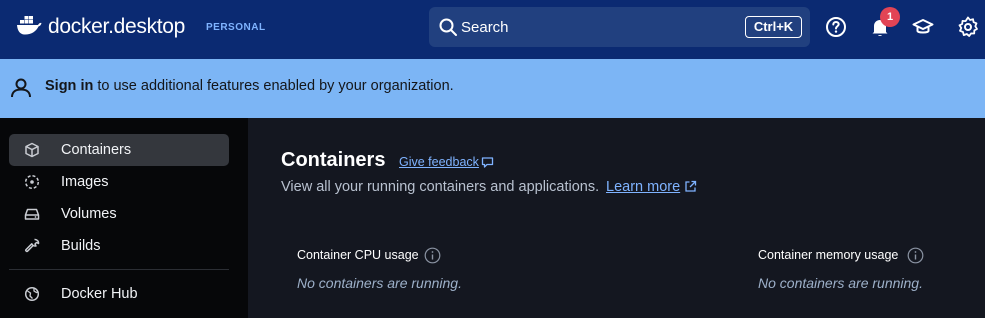 This screenshot has width=985, height=318. Describe the element at coordinates (32, 296) in the screenshot. I see `docker-hub-icon` at that location.